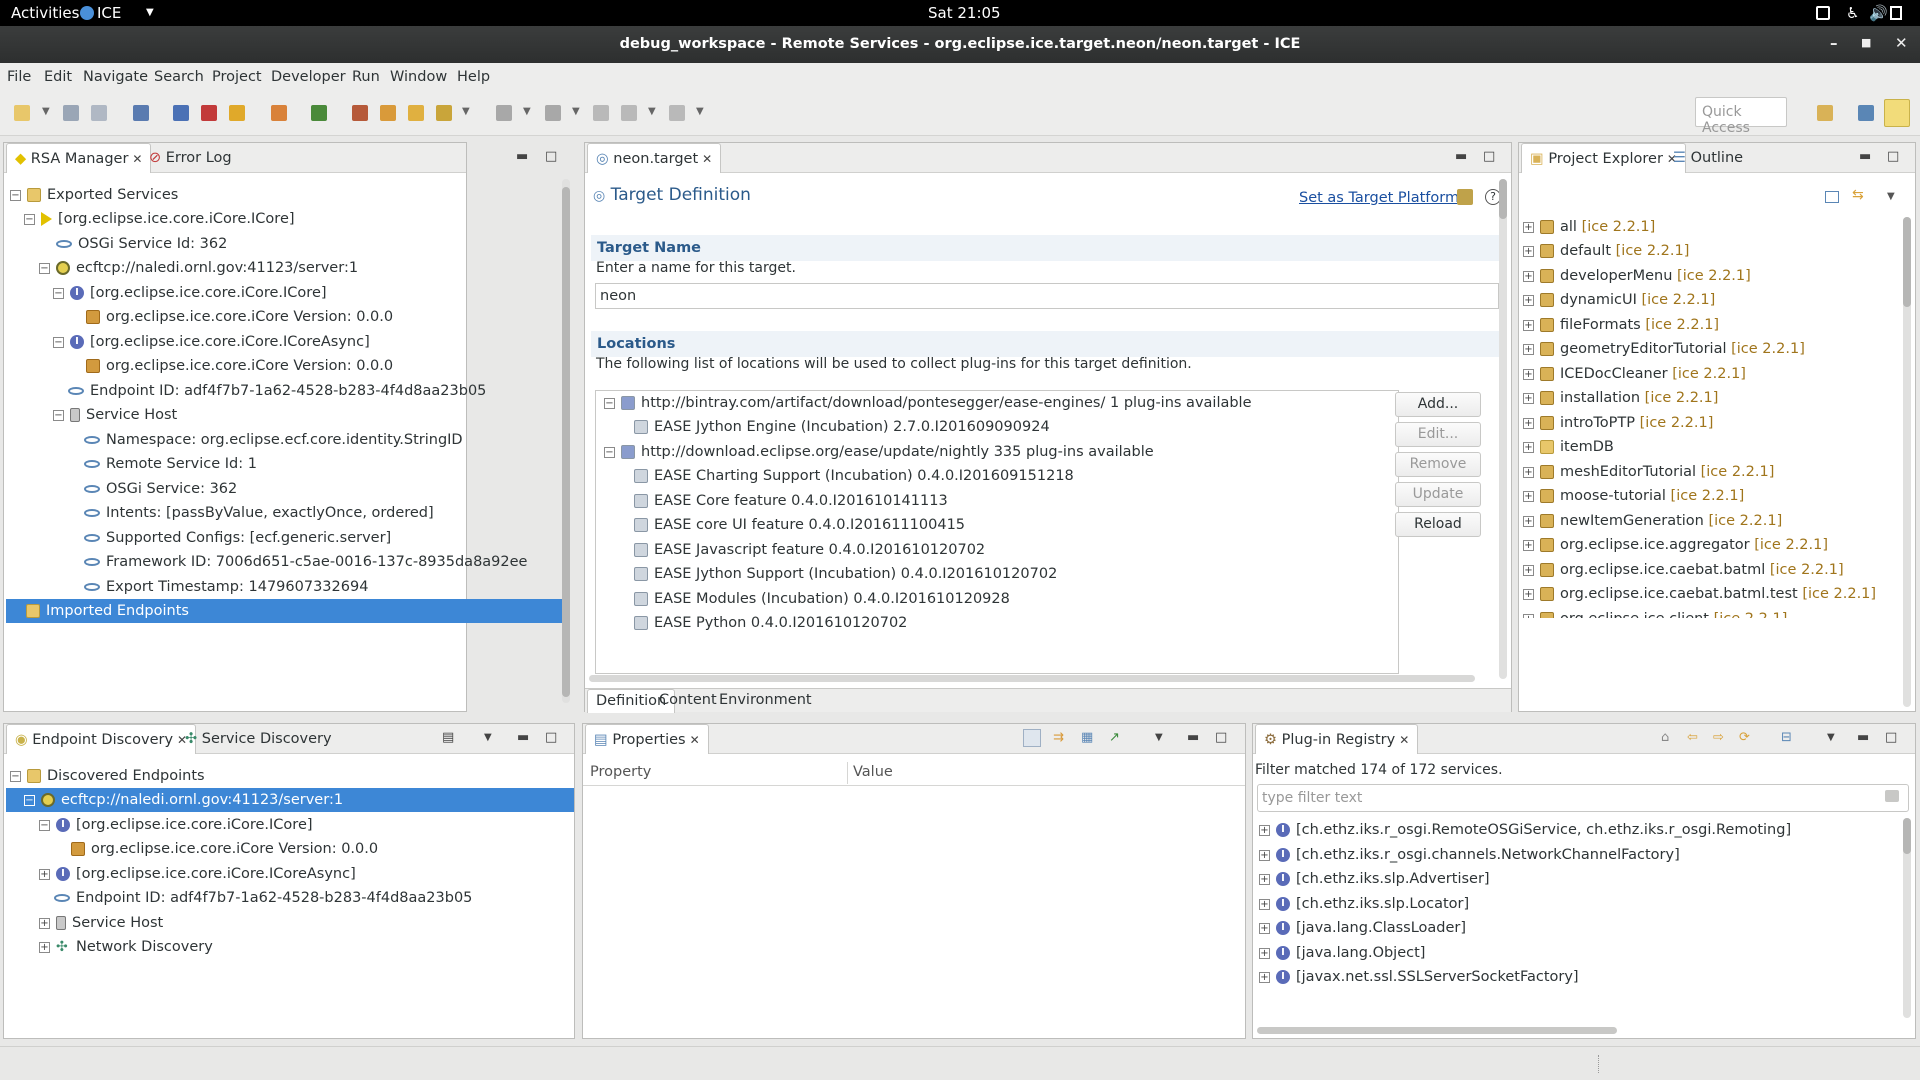 The image size is (1920, 1080). What do you see at coordinates (1362, 928) in the screenshot?
I see `registry-row: + I [java.lang.ClassLoader]` at bounding box center [1362, 928].